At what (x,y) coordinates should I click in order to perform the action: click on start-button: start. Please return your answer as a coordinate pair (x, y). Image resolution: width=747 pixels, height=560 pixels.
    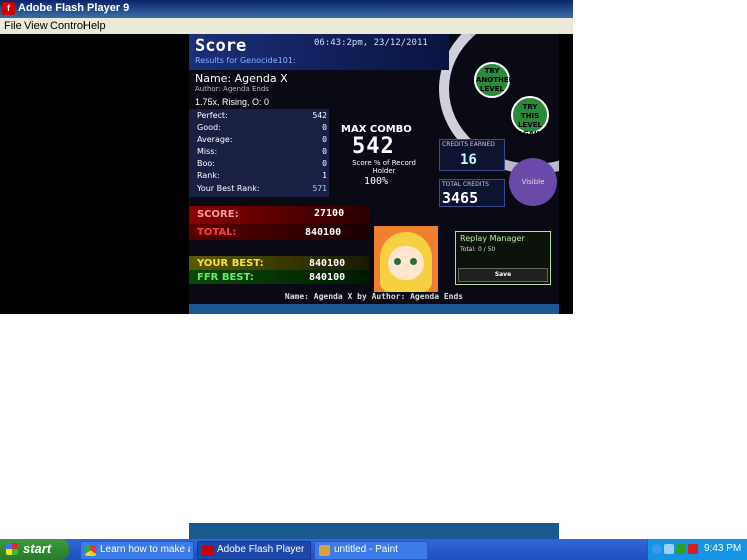
    Looking at the image, I should click on (34, 549).